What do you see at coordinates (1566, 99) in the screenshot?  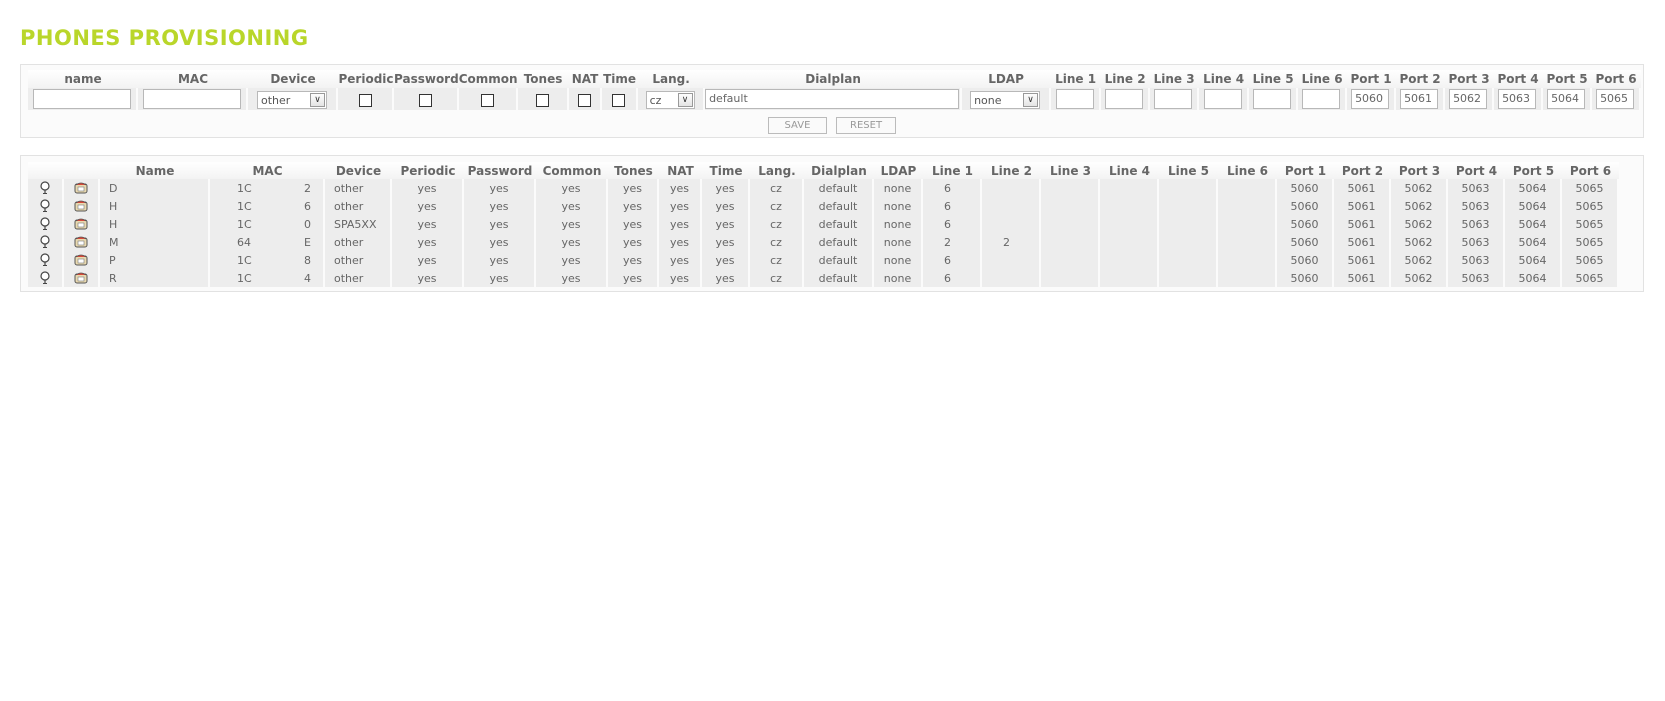 I see `port5-input: 5064` at bounding box center [1566, 99].